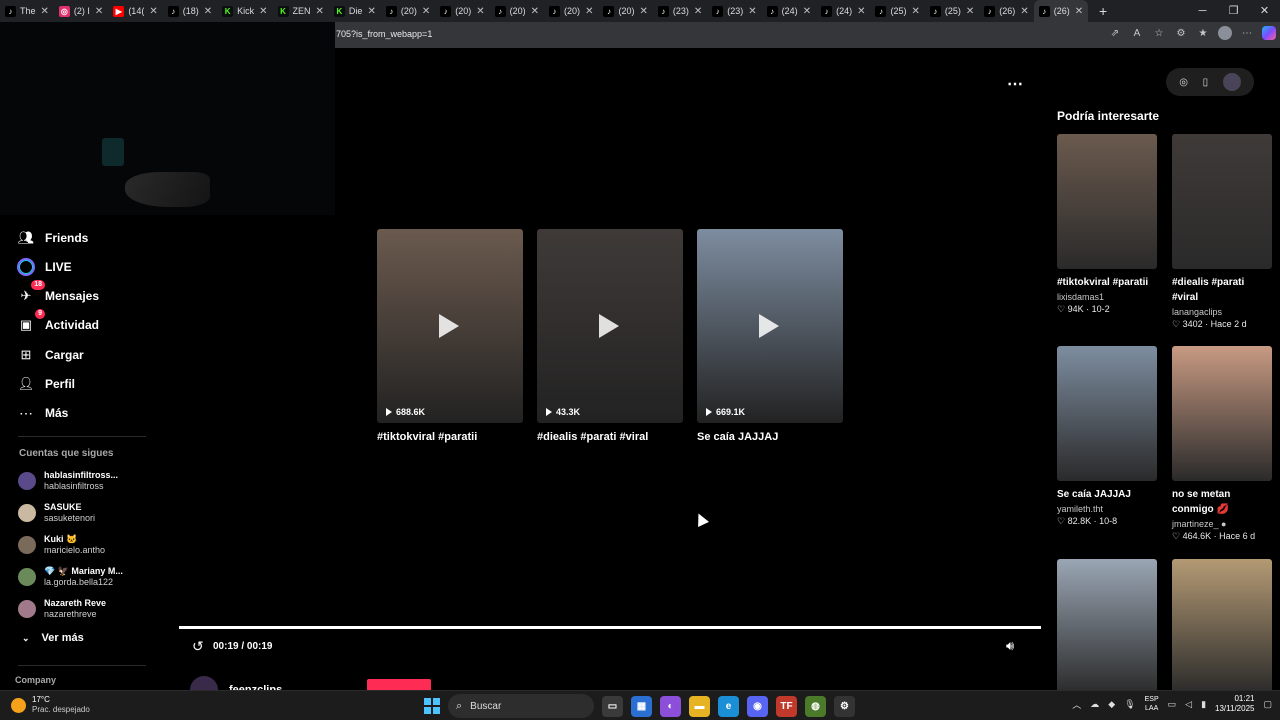 Image resolution: width=1280 pixels, height=720 pixels. I want to click on following-account: 💎 🦅 Mariany M... la.gorda.bella122, so click(70, 577).